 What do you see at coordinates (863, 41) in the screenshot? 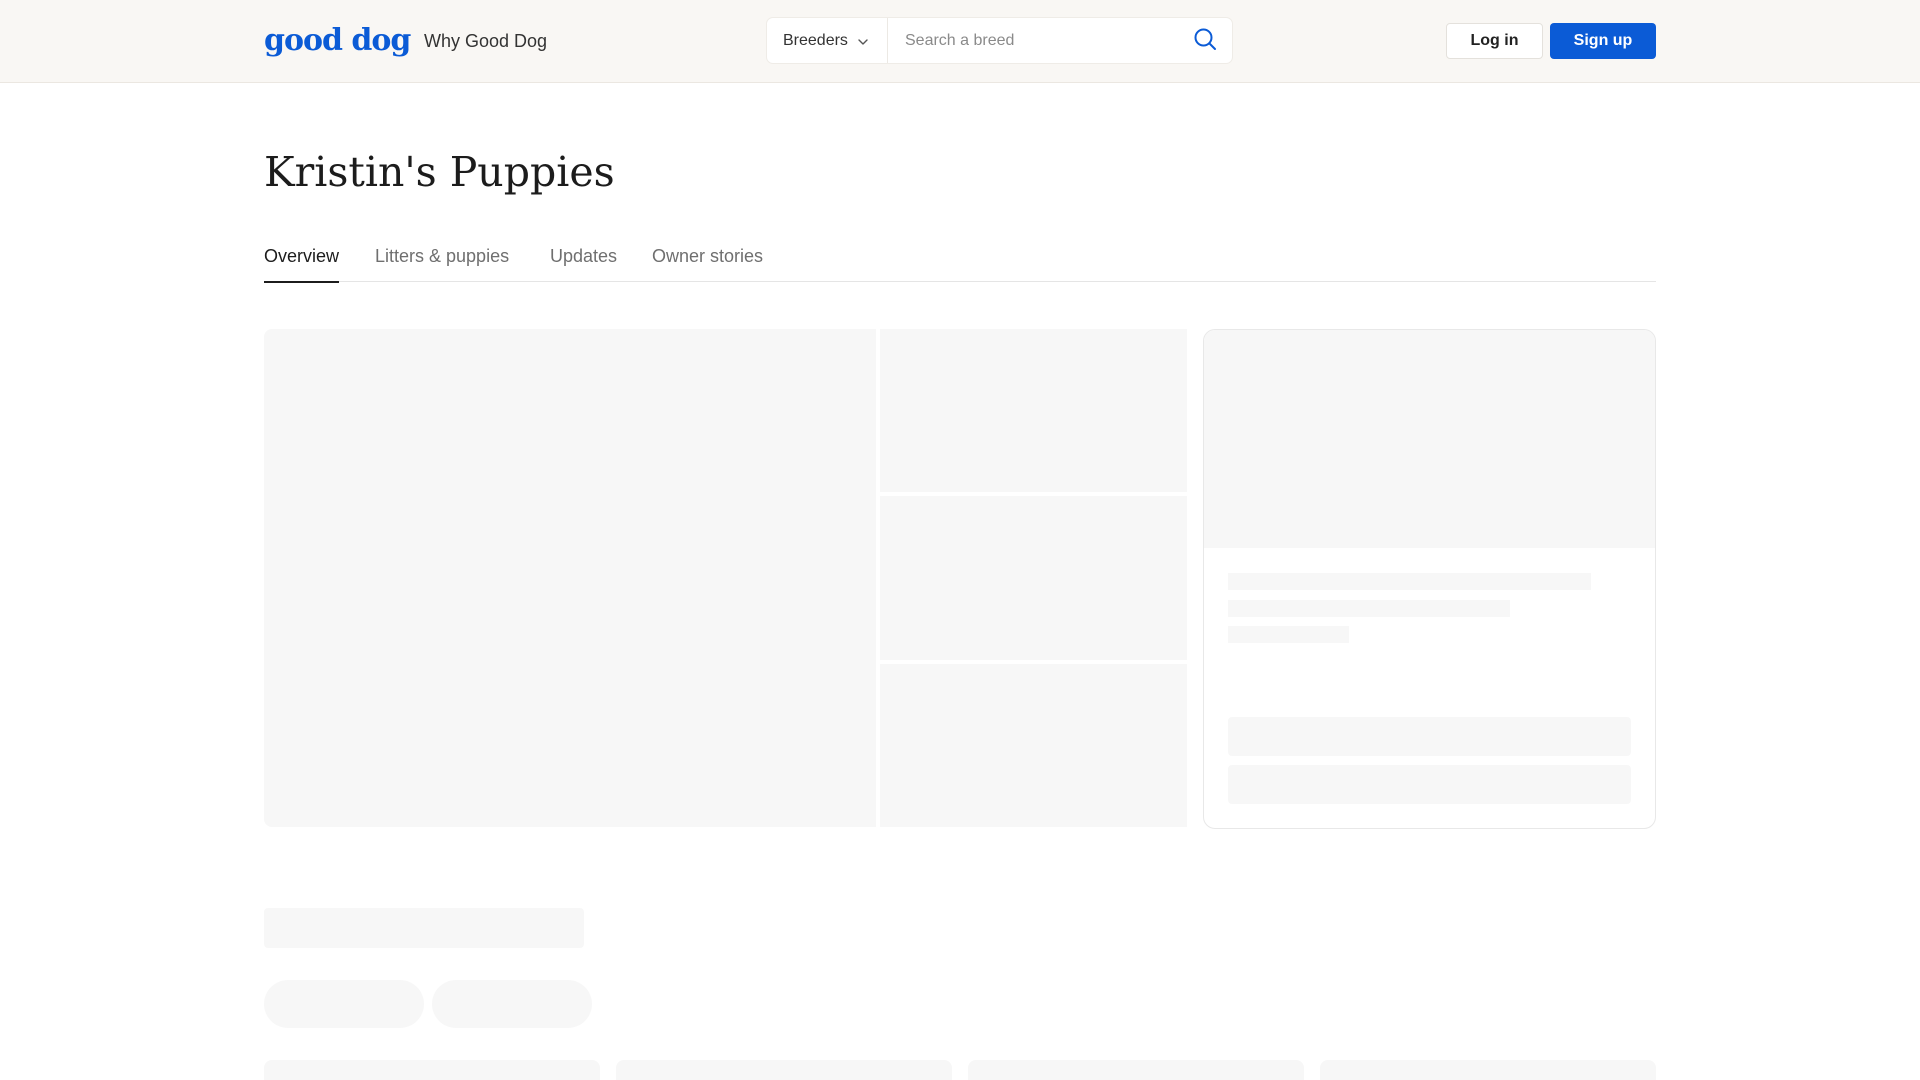
I see `chevron-down-icon` at bounding box center [863, 41].